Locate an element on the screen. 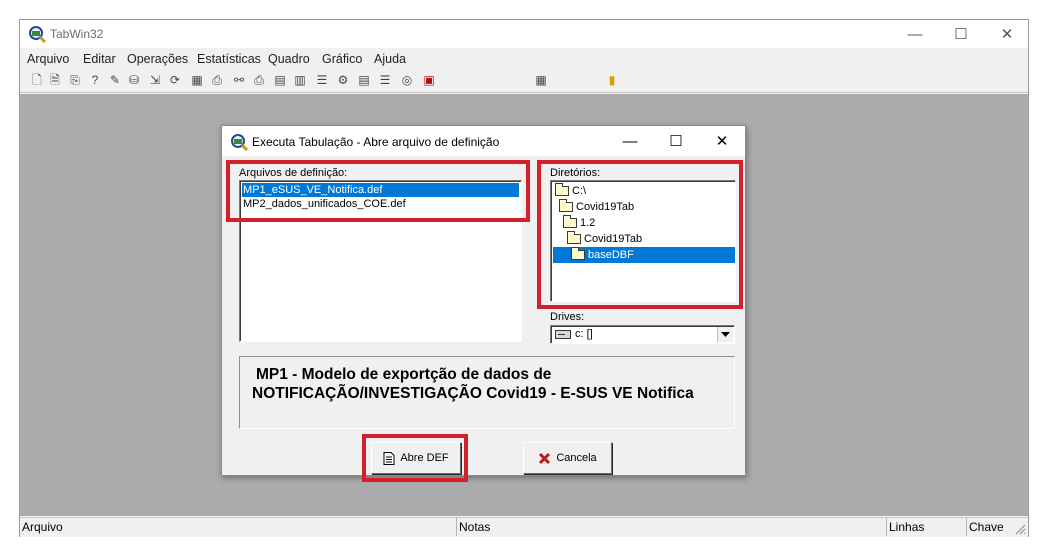 This screenshot has height=549, width=1042. status-notas: Notas is located at coordinates (671, 527).